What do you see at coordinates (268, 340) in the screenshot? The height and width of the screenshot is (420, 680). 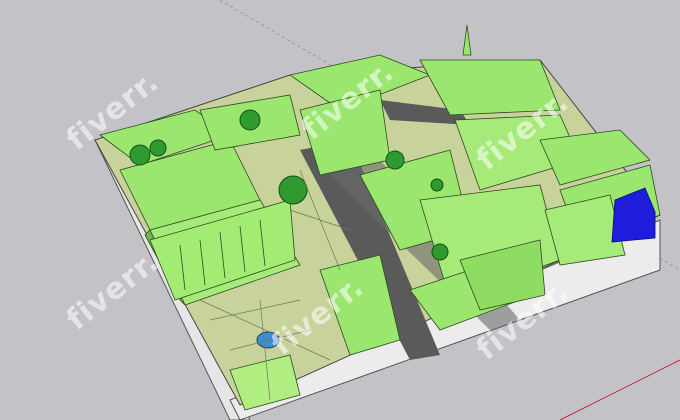 I see `water-feature` at bounding box center [268, 340].